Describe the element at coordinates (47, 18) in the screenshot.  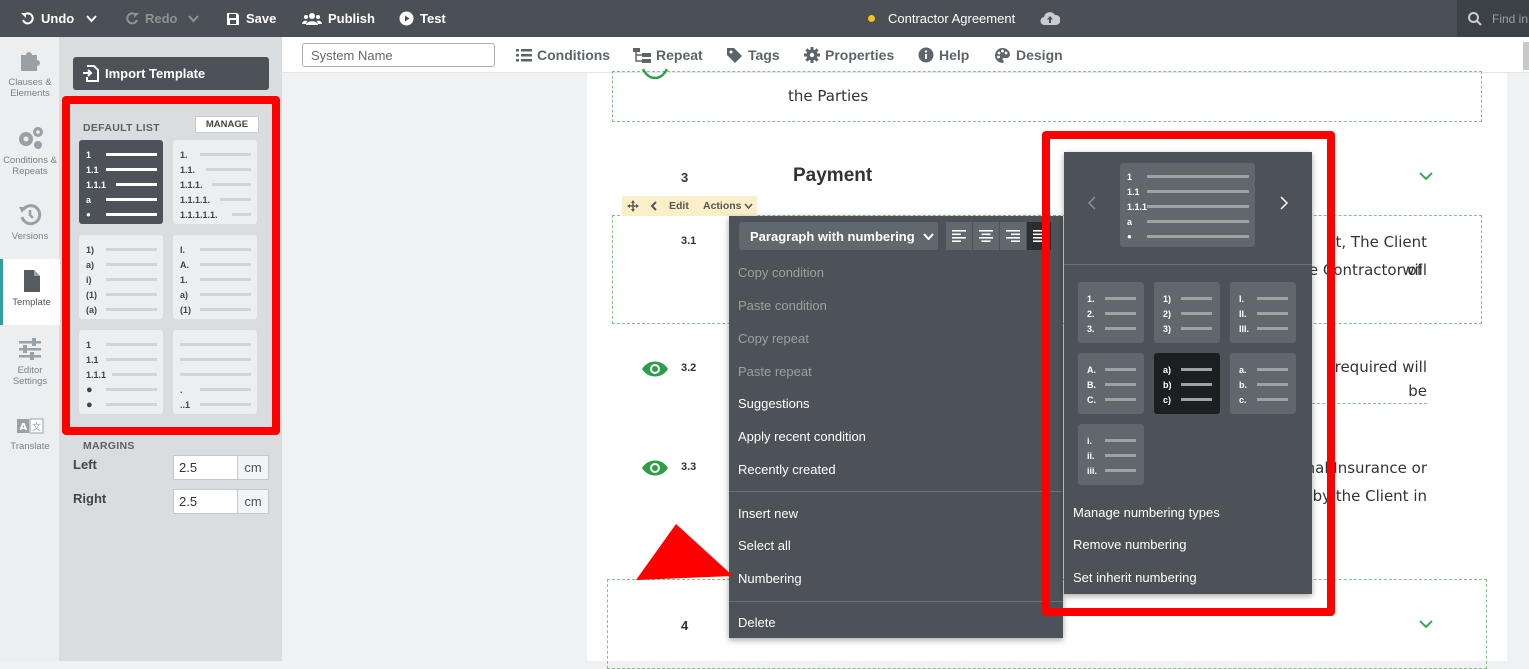
I see `undo-button: Undo` at that location.